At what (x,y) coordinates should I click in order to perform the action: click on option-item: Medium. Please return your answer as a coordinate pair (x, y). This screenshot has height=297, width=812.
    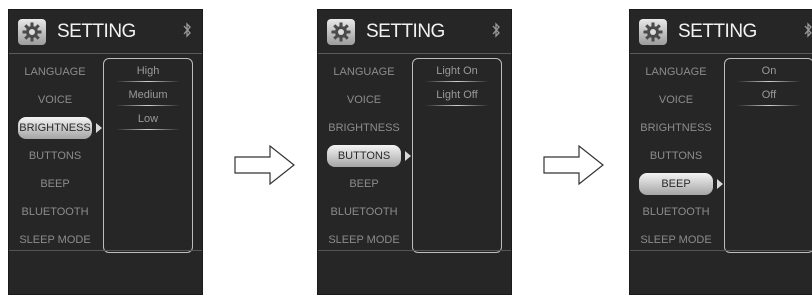
    Looking at the image, I should click on (148, 95).